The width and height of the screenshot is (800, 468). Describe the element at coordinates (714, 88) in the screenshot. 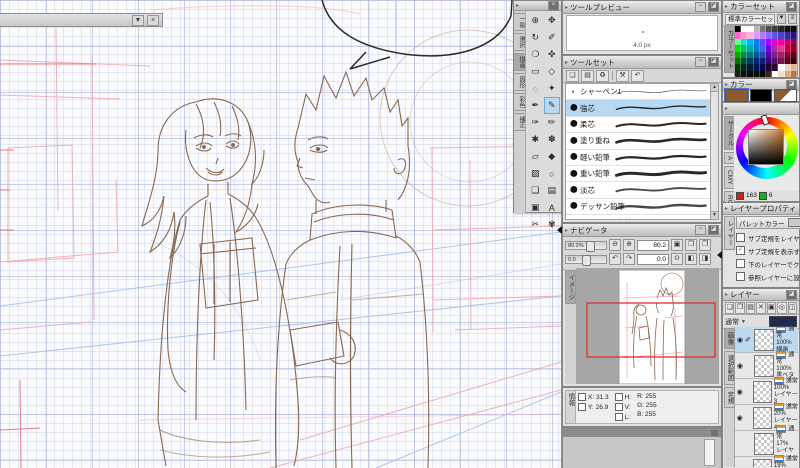

I see `scroll-up-icon: ▲` at that location.